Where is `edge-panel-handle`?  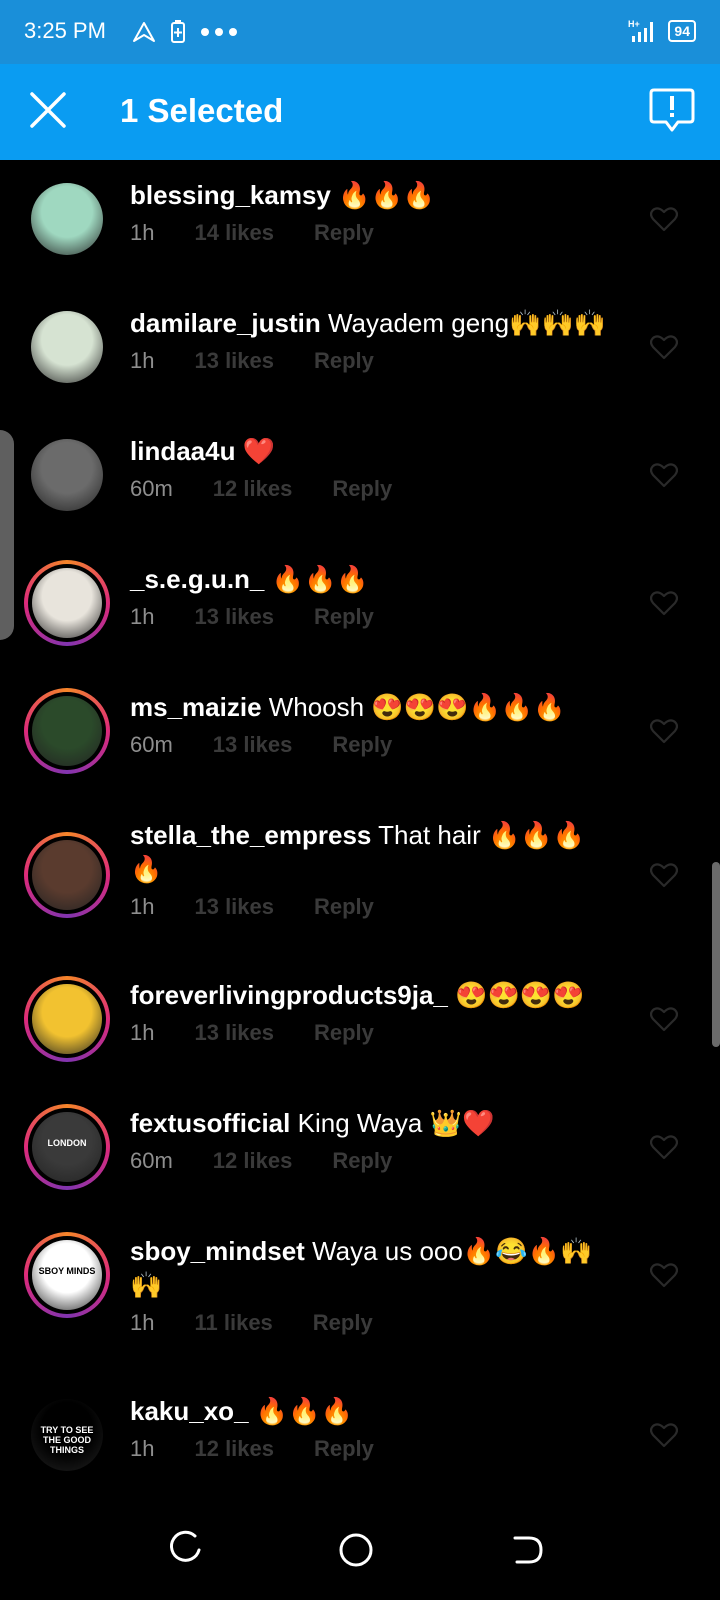
edge-panel-handle is located at coordinates (7, 535).